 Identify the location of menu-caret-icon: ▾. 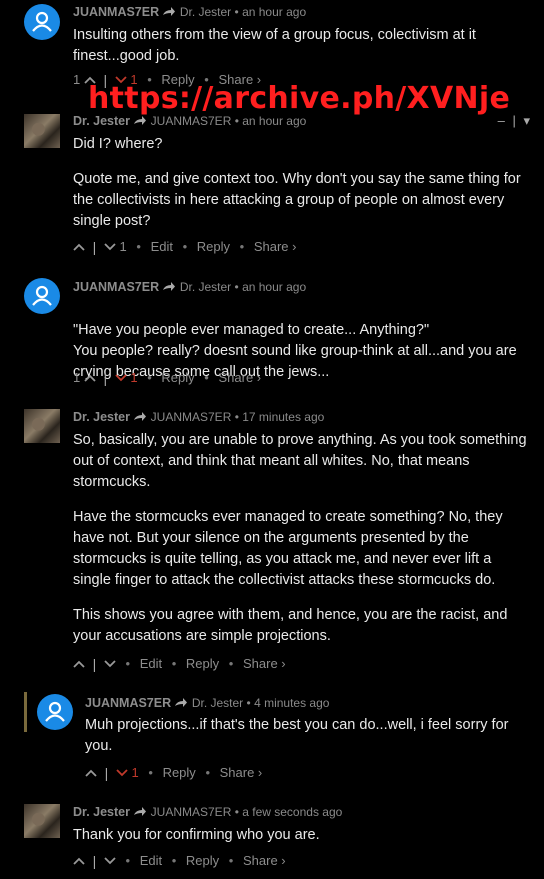
(526, 120).